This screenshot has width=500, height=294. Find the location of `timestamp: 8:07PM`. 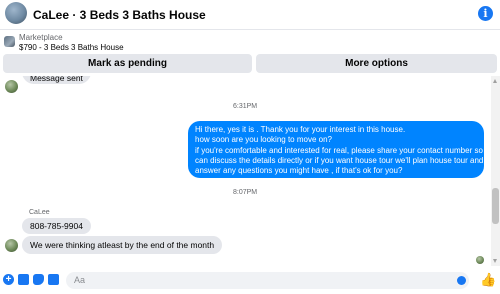

timestamp: 8:07PM is located at coordinates (245, 192).